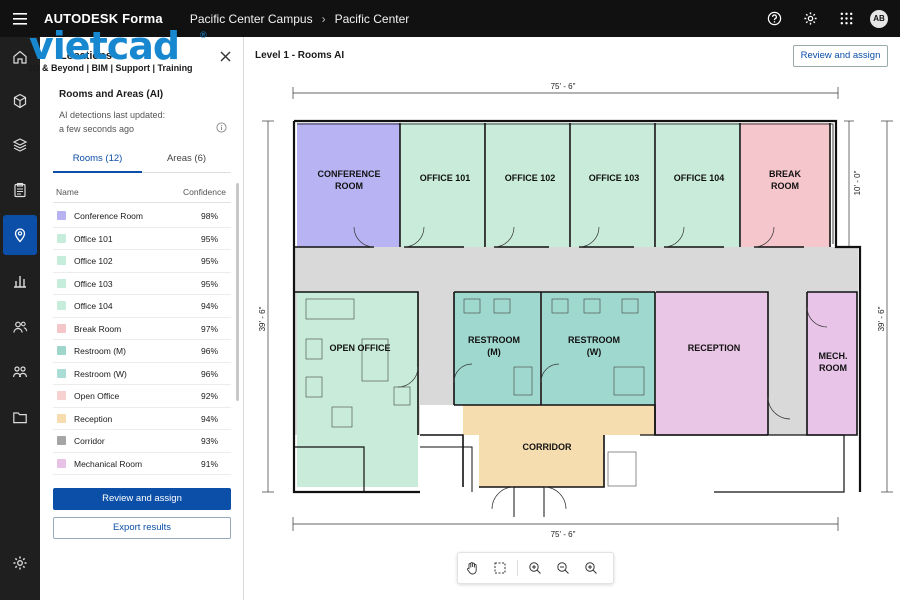 This screenshot has height=600, width=900. What do you see at coordinates (494, 340) in the screenshot?
I see `label-restroom-m-1: RESTROOM` at bounding box center [494, 340].